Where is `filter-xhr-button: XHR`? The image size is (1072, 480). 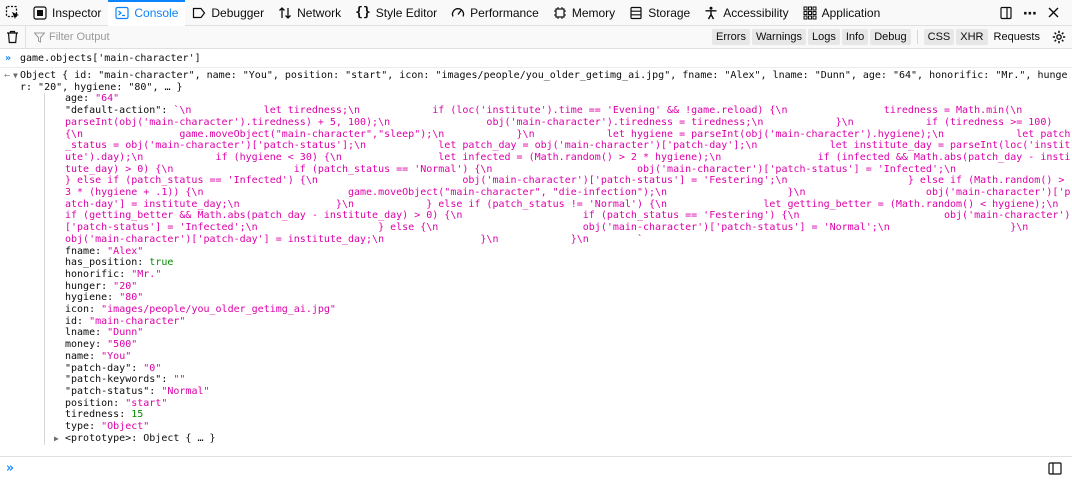 filter-xhr-button: XHR is located at coordinates (972, 37).